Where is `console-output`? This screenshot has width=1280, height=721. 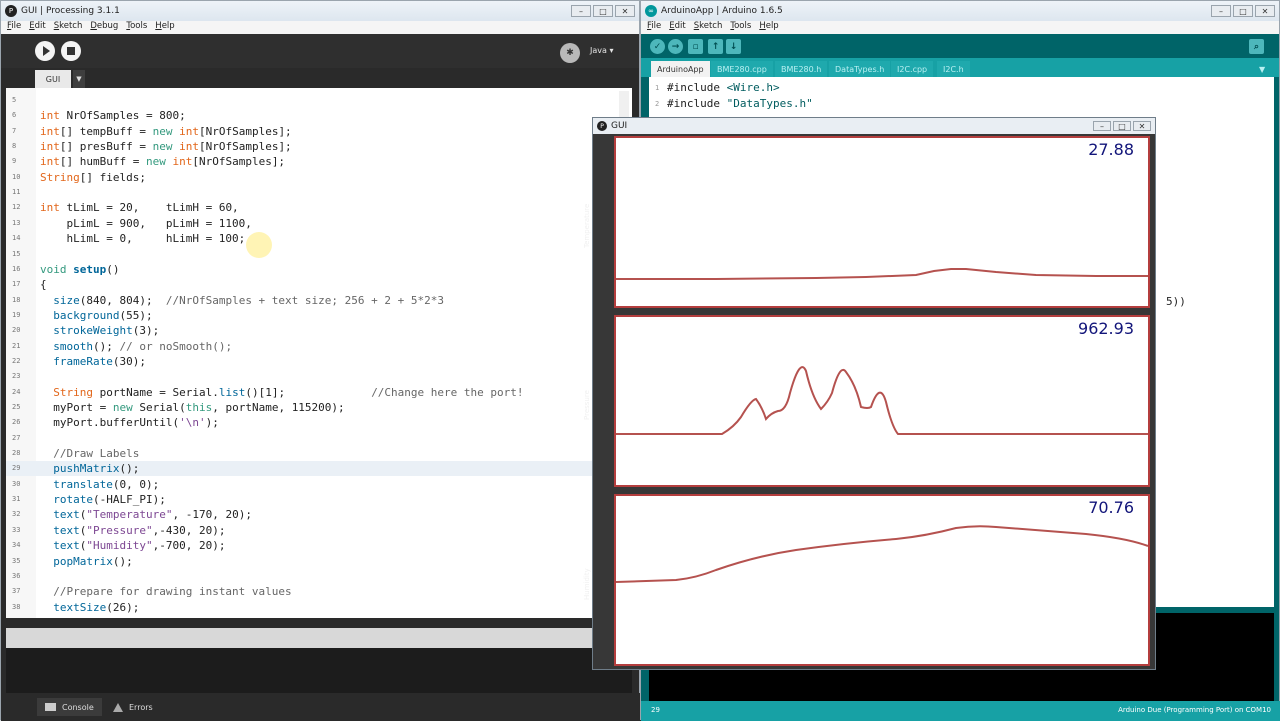 console-output is located at coordinates (319, 670).